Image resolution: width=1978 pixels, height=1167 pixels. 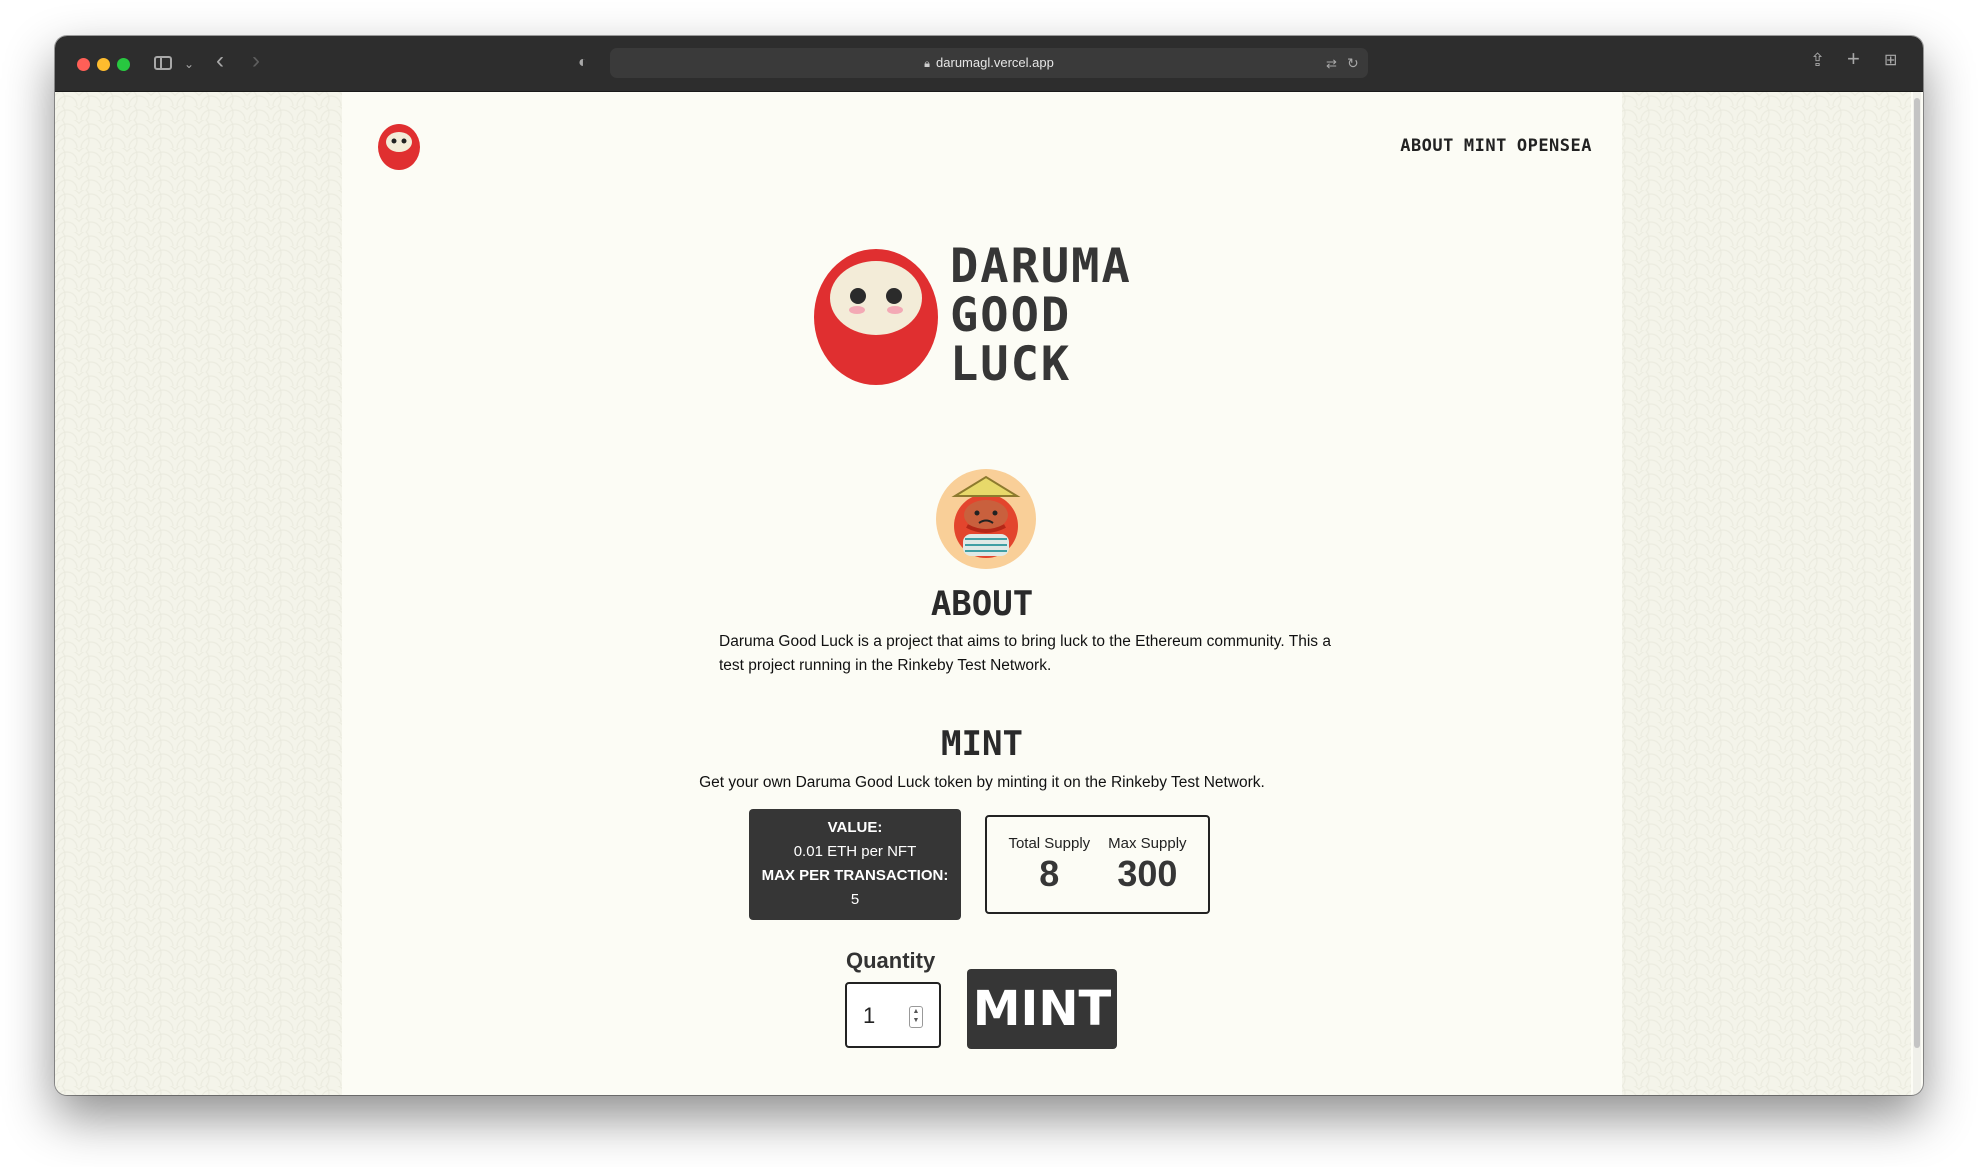 I want to click on quantity-label: Quantity, so click(x=891, y=960).